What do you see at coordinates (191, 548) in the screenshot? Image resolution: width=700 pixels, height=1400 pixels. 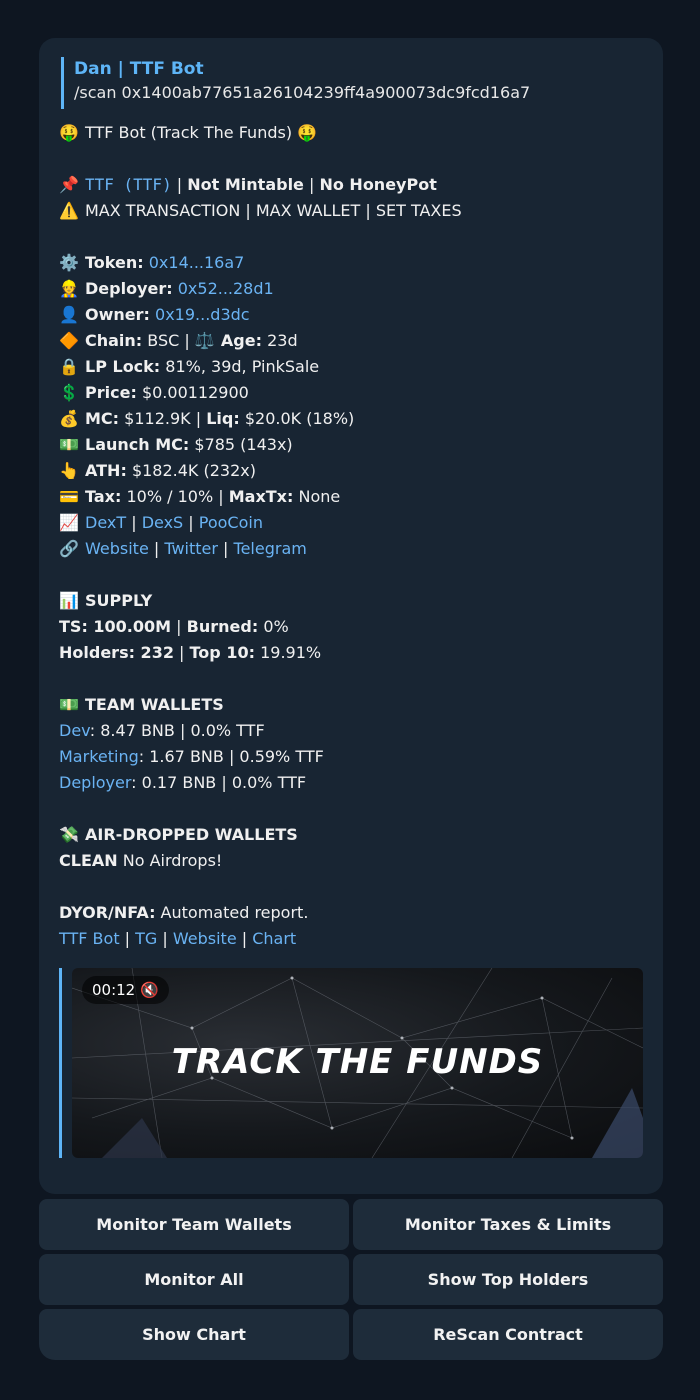 I see `twitter-link: Twitter` at bounding box center [191, 548].